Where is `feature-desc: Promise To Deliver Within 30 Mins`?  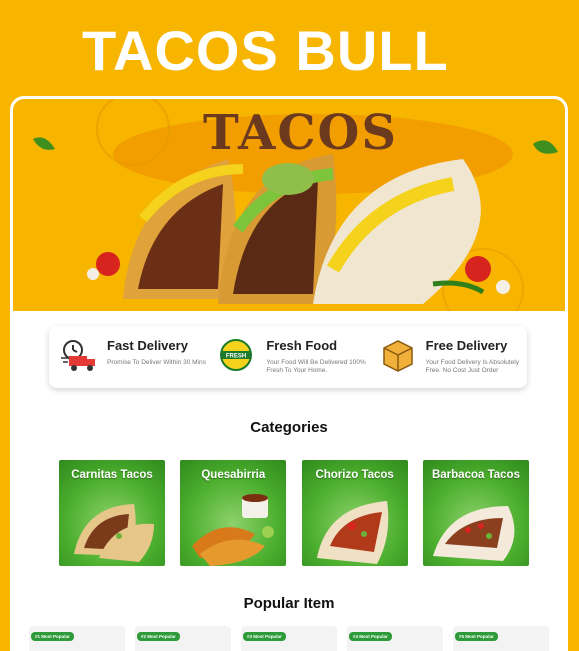
feature-desc: Promise To Deliver Within 30 Mins is located at coordinates (156, 362).